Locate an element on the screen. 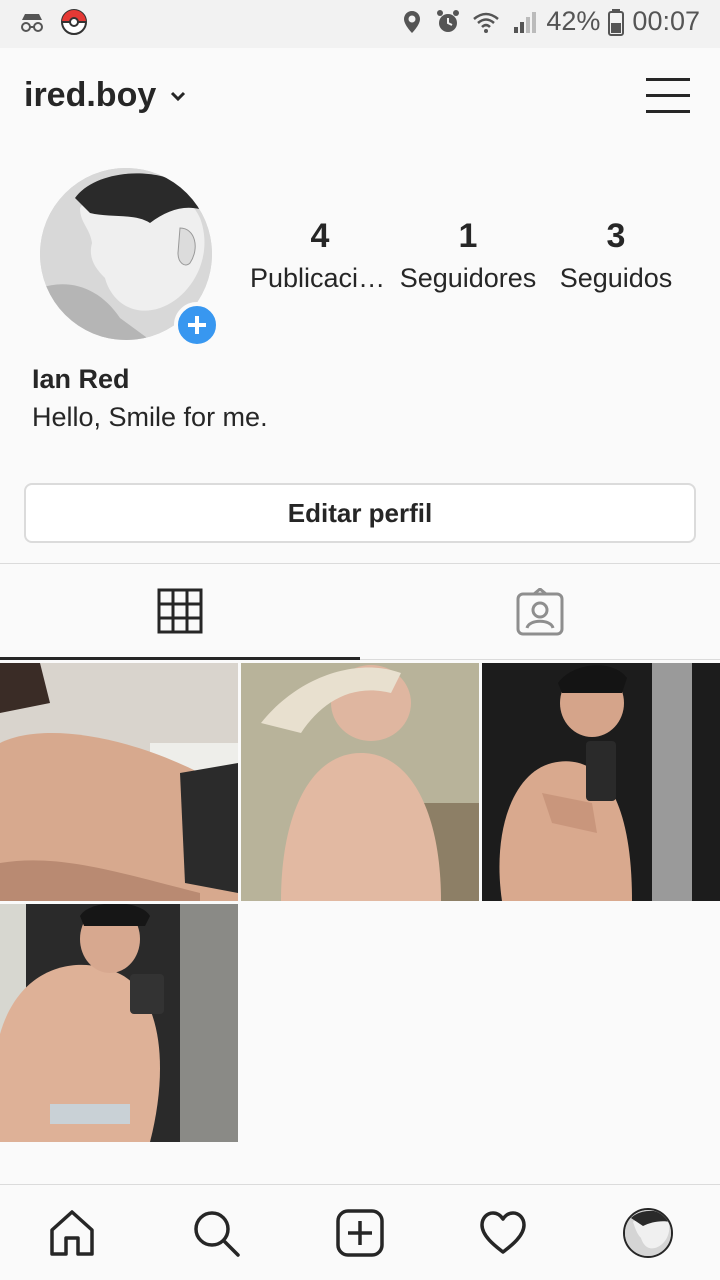 This screenshot has width=720, height=1280. nav-search is located at coordinates (216, 1233).